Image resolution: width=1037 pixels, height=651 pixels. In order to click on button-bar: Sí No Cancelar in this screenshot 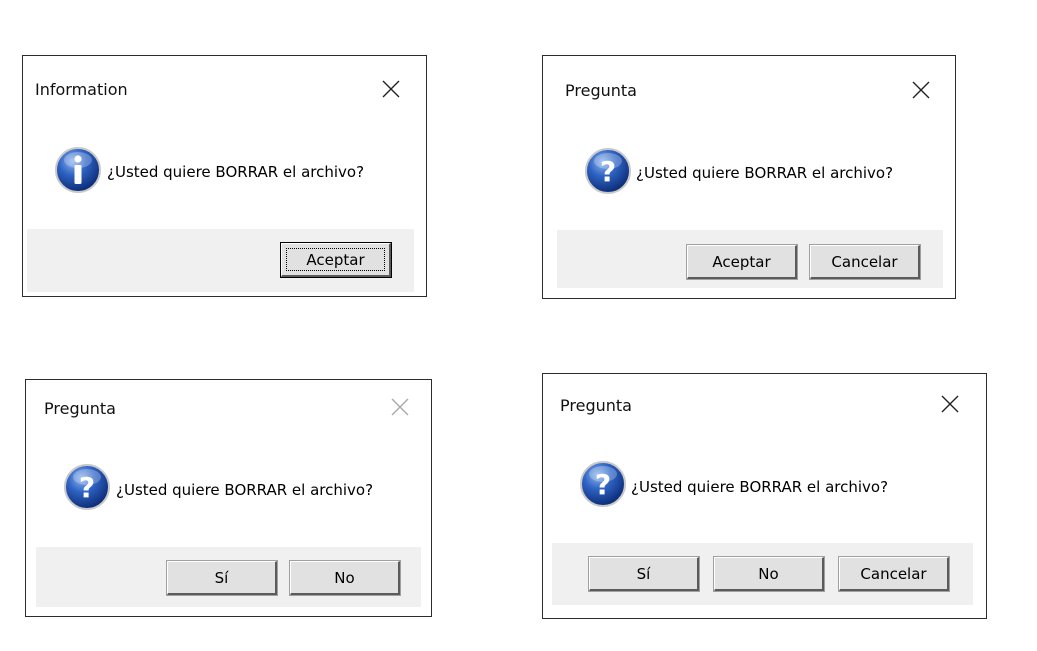, I will do `click(762, 574)`.